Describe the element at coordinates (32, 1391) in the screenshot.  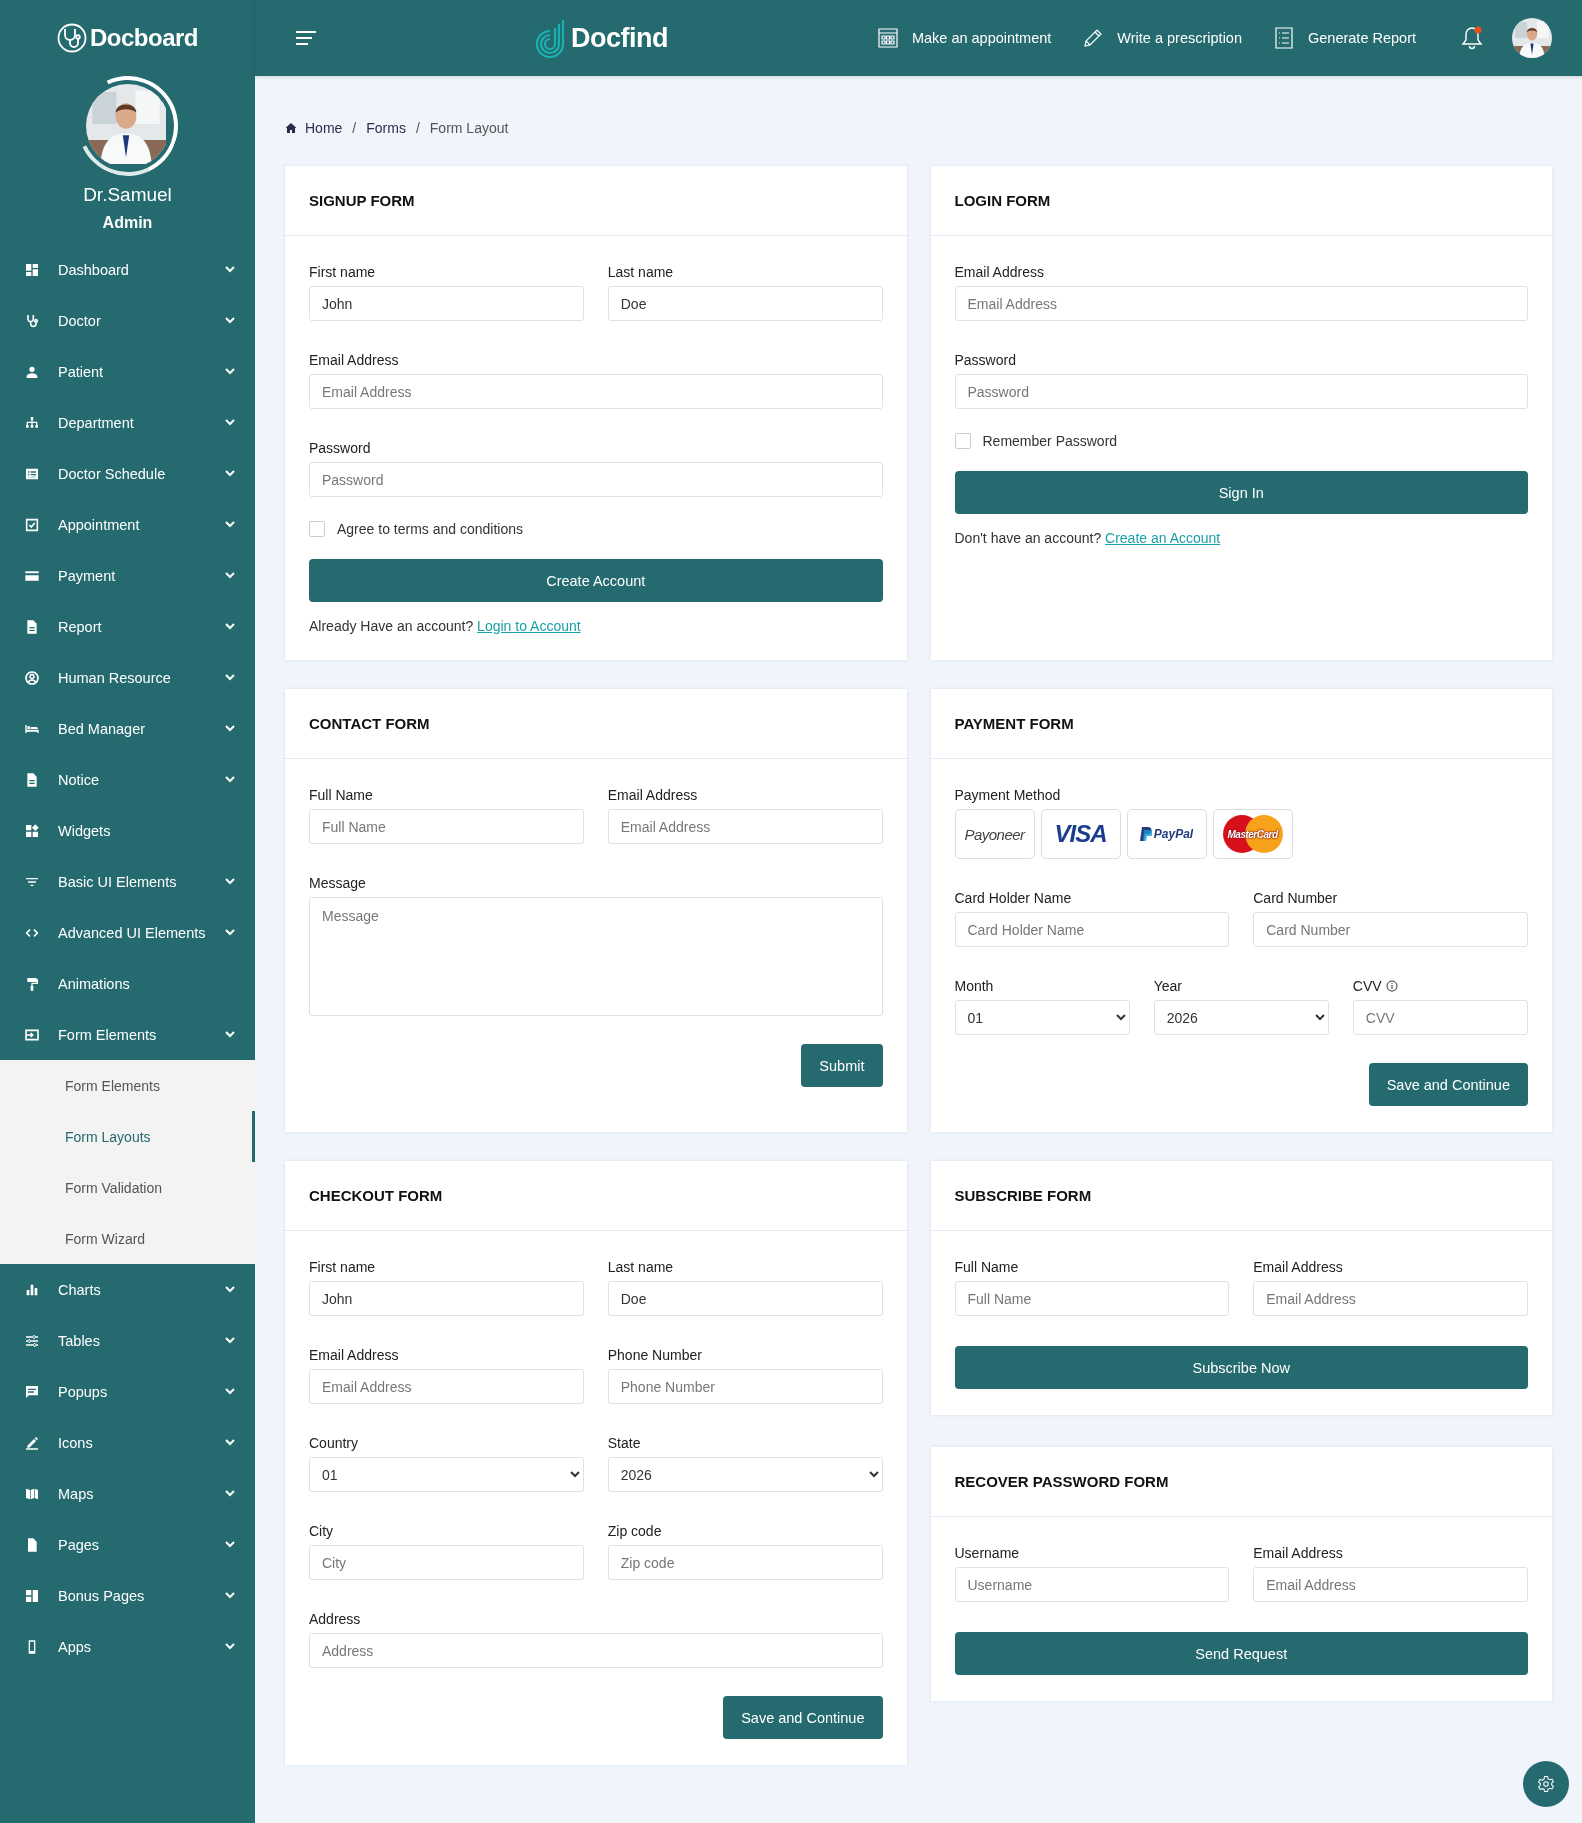
I see `chat-icon` at that location.